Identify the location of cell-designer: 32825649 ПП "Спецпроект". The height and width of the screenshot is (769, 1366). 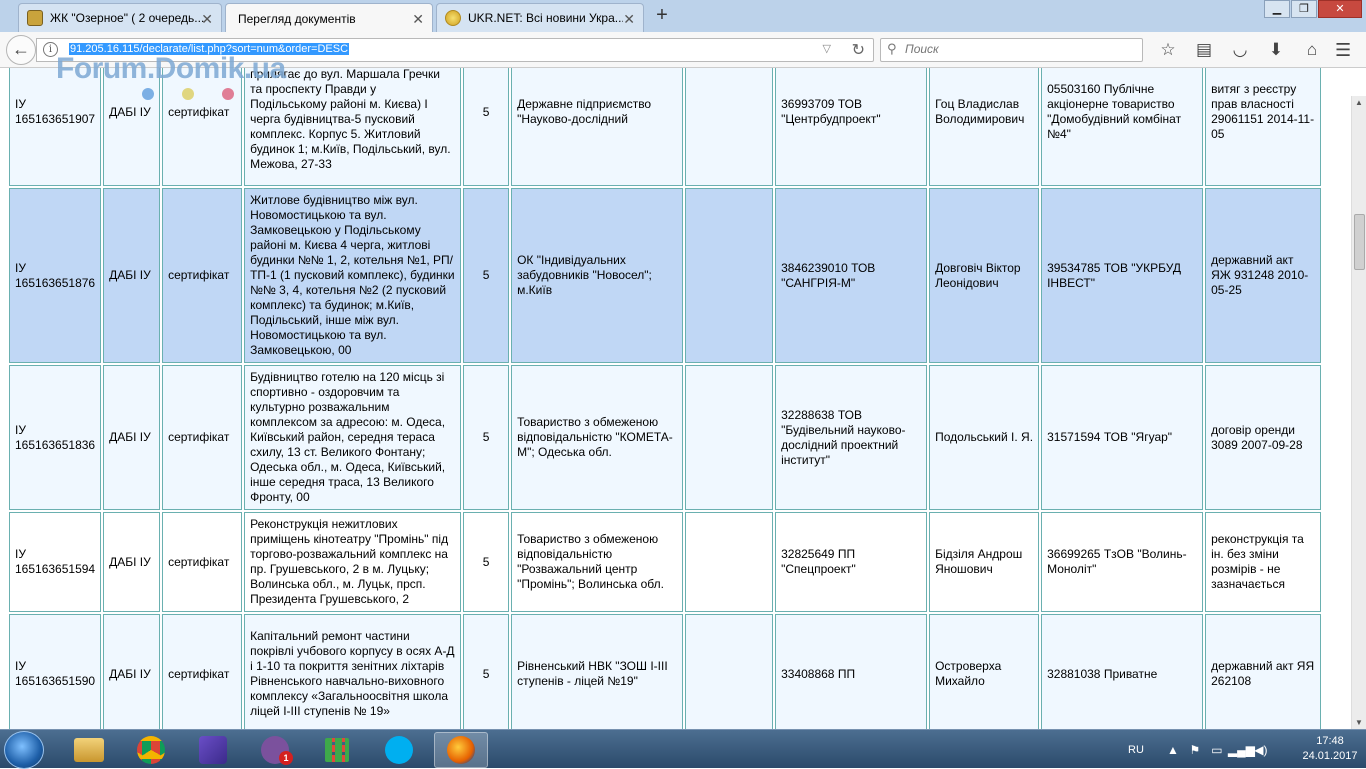
(851, 562).